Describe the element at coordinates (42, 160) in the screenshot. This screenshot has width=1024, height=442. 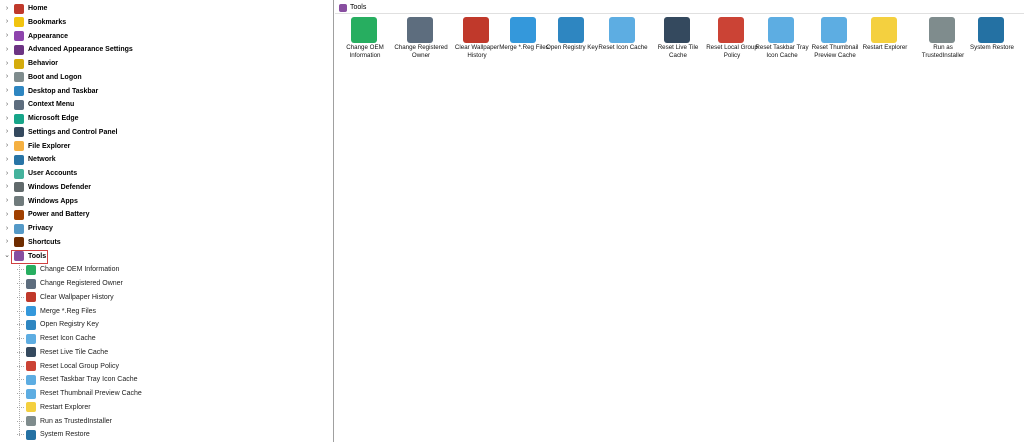
I see `tree-item-label: Network` at that location.